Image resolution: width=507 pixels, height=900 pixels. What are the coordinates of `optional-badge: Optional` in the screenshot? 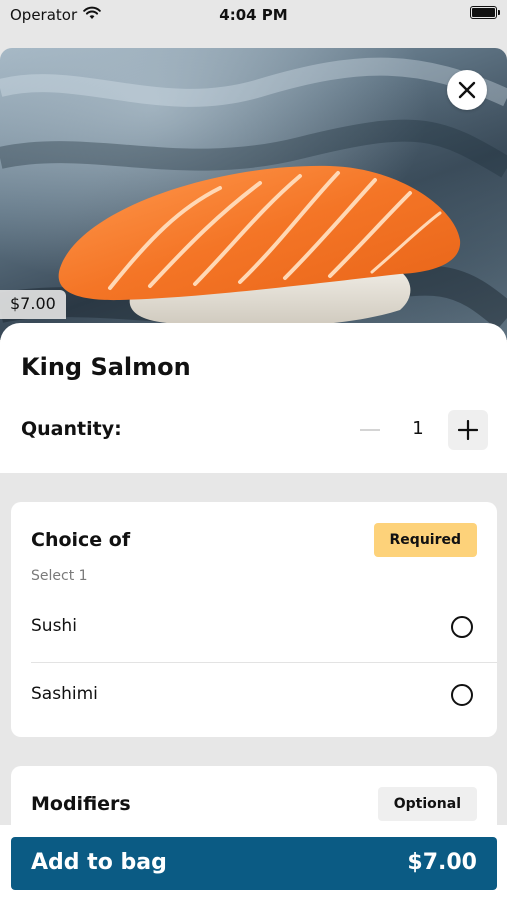 It's located at (427, 804).